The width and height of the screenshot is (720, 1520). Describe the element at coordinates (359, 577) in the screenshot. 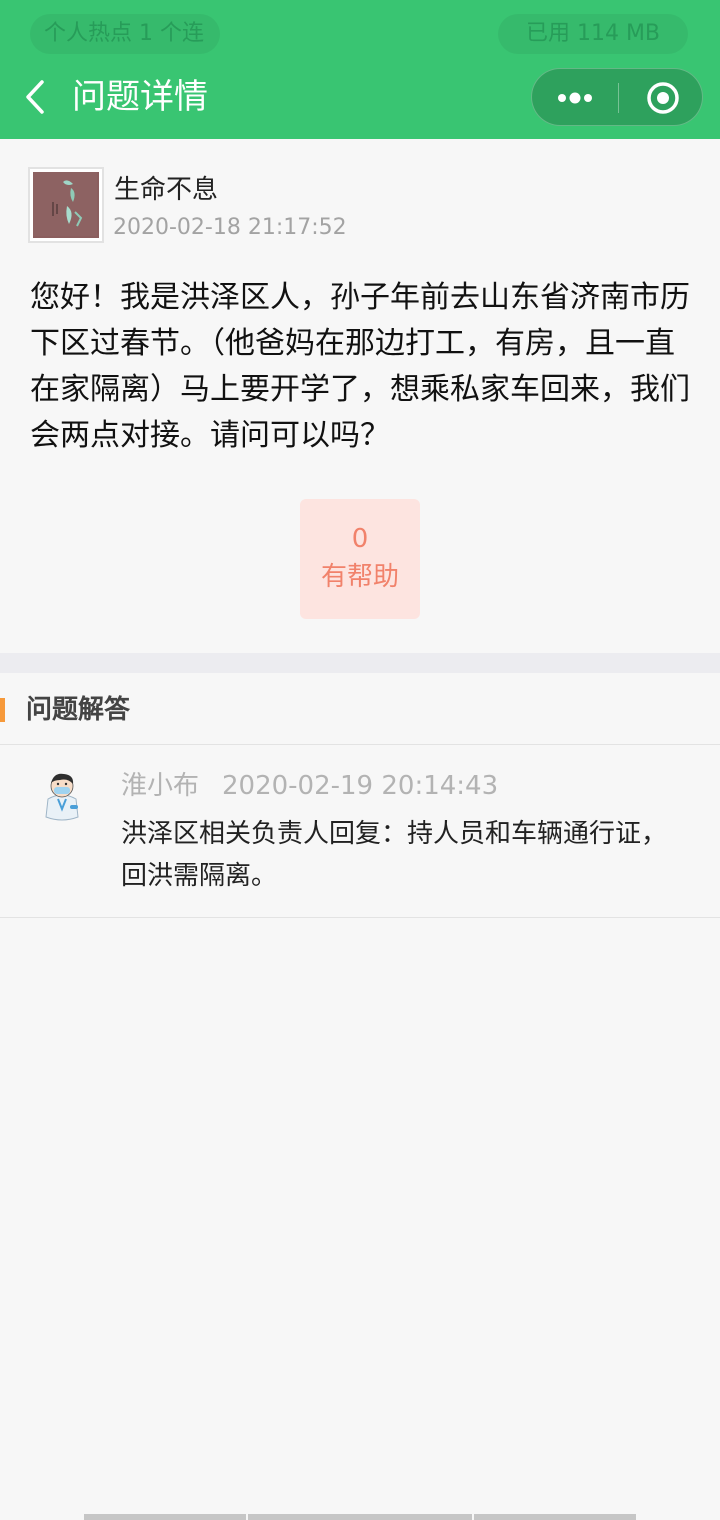

I see `helpful-label: 有帮助` at that location.